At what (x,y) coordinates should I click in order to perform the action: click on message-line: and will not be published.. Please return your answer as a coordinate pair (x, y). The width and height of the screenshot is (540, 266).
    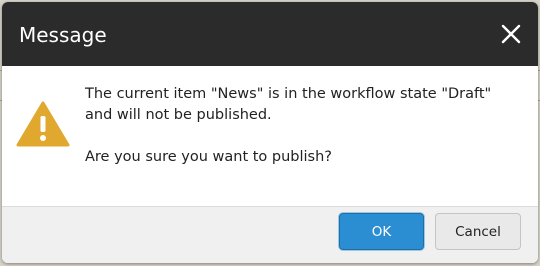
    Looking at the image, I should click on (178, 115).